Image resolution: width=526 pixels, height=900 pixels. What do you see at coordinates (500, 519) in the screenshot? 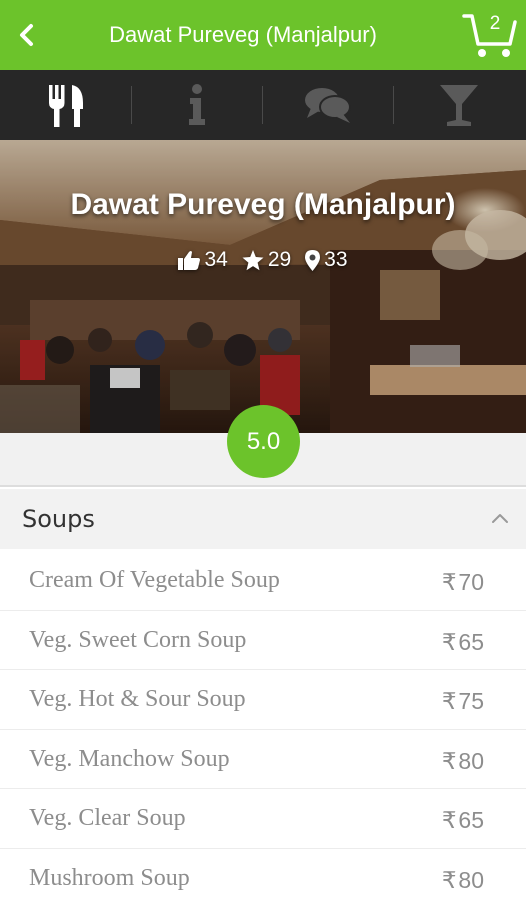
I see `chevron-up-icon` at bounding box center [500, 519].